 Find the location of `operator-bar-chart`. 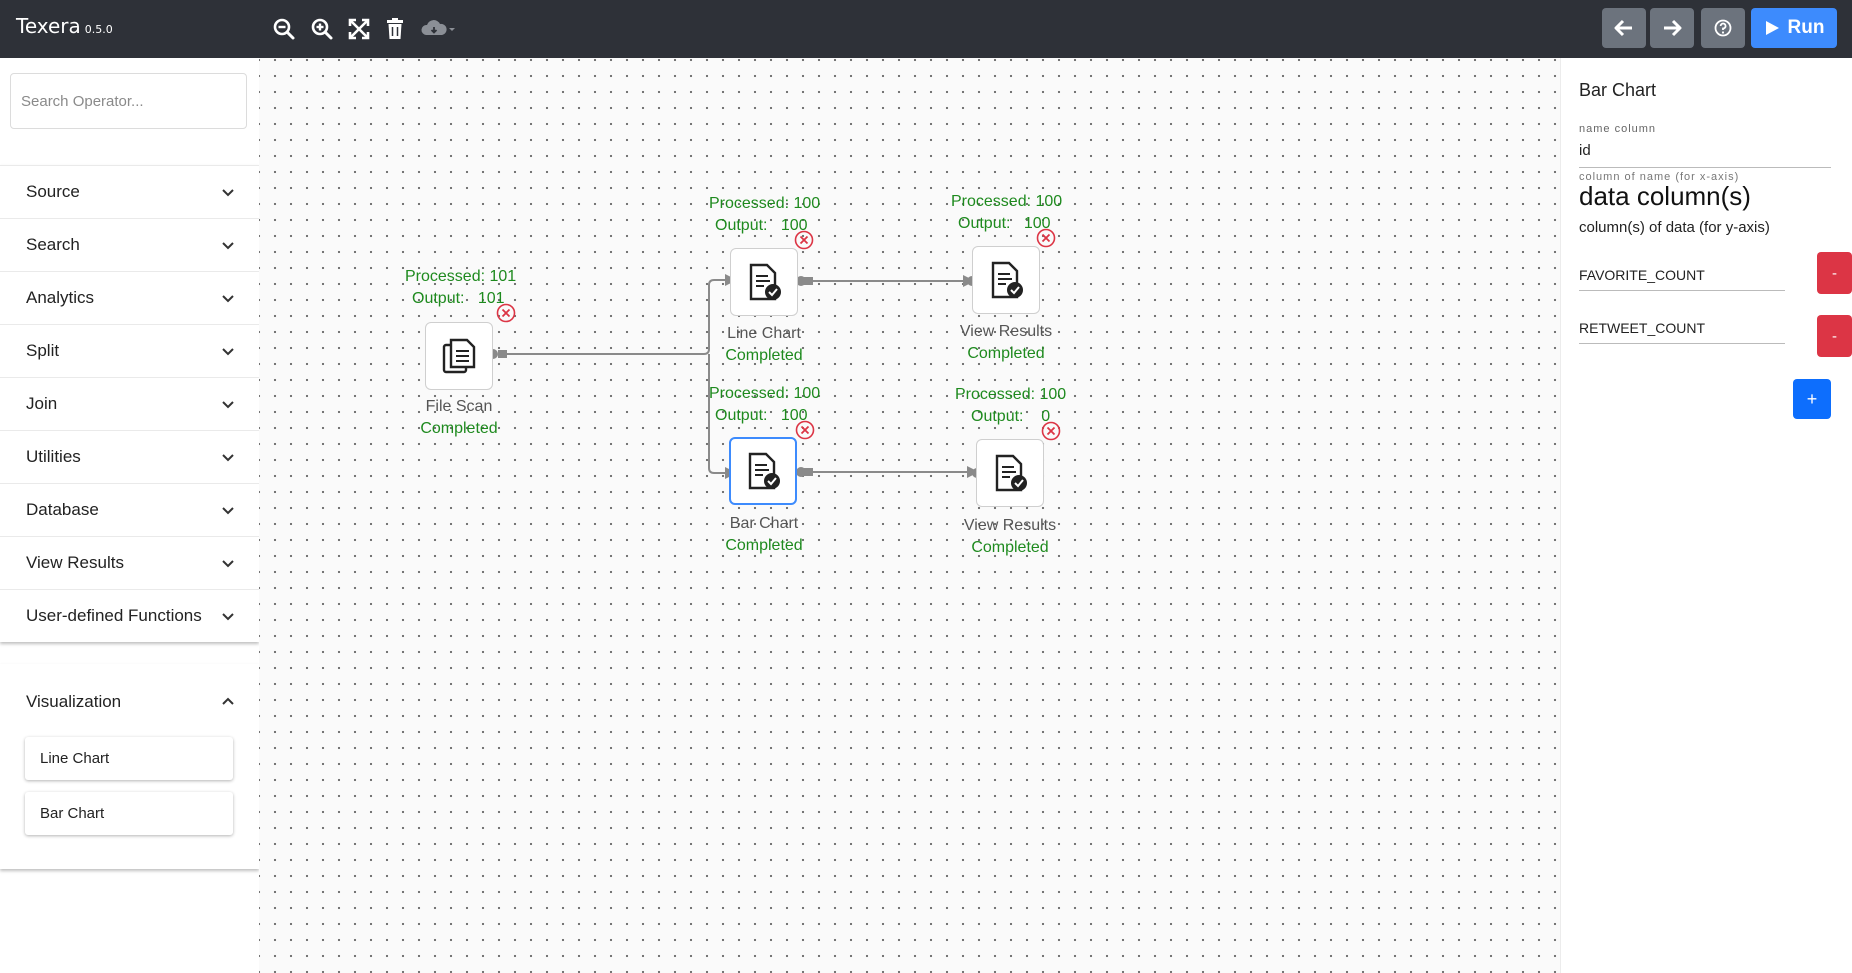

operator-bar-chart is located at coordinates (763, 471).